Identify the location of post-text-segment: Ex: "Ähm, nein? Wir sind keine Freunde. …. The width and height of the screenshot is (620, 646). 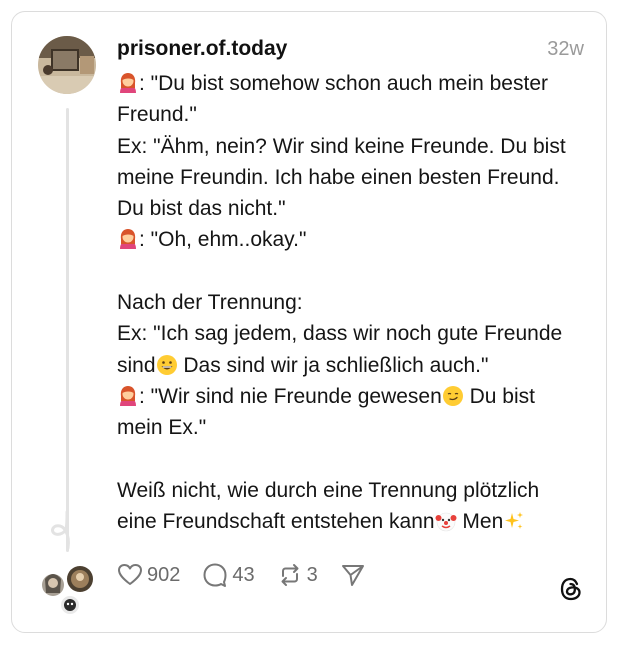
(341, 146).